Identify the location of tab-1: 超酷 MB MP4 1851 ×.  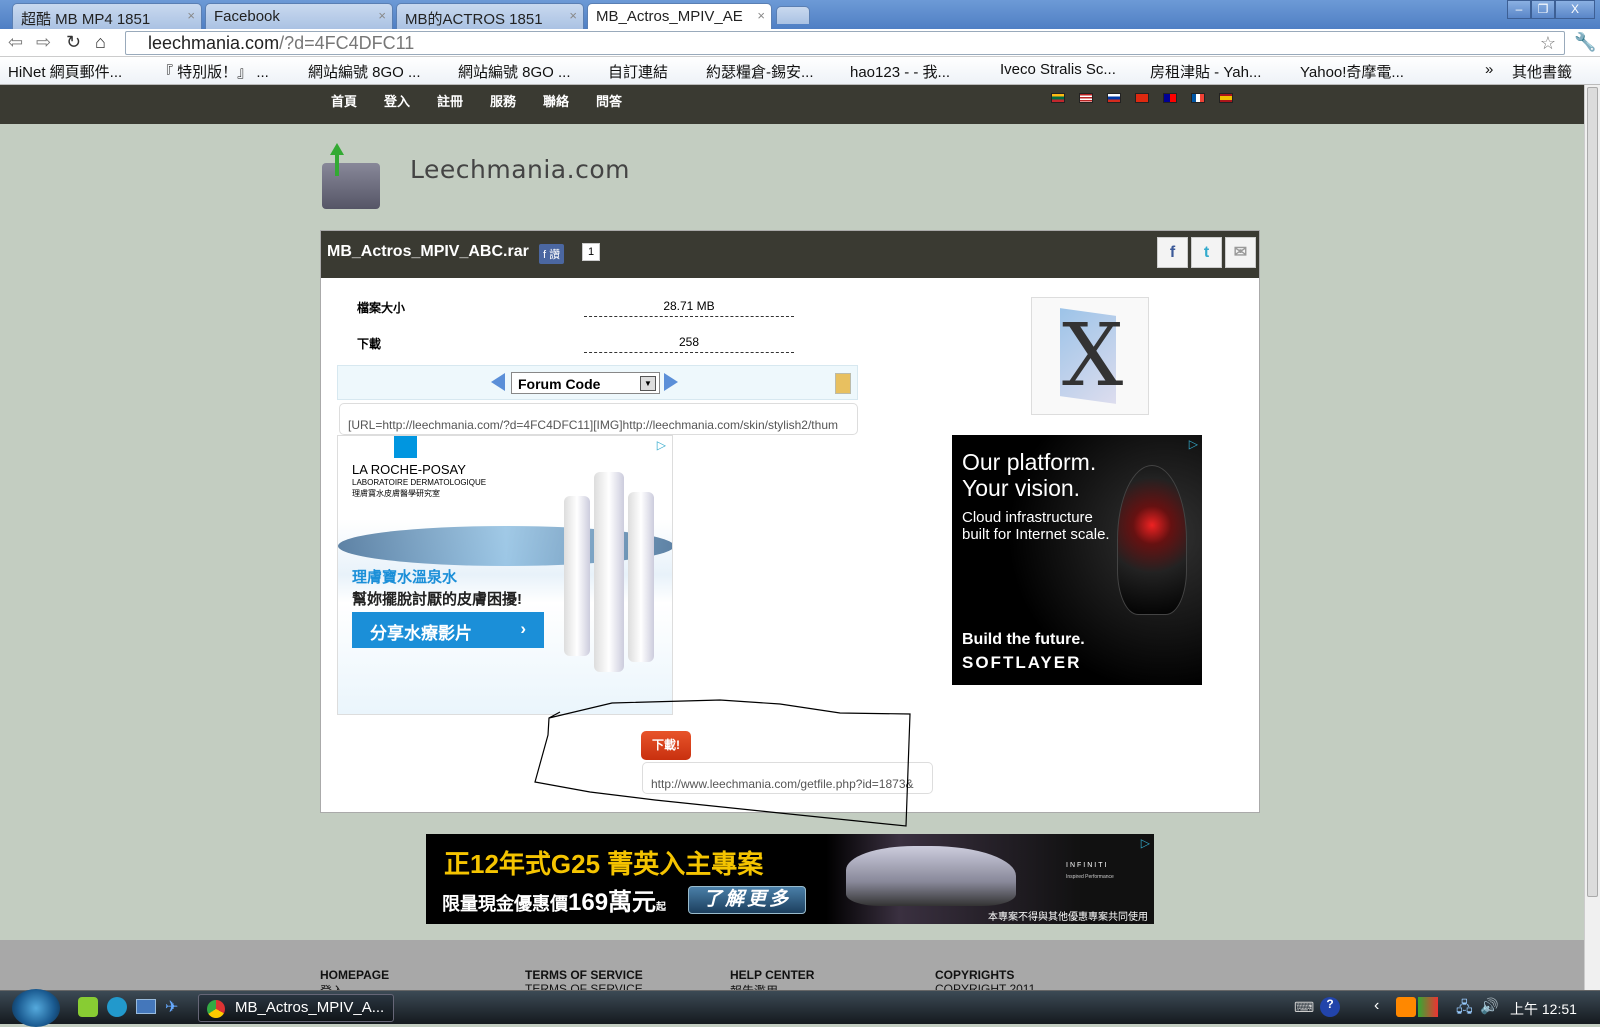
(107, 16).